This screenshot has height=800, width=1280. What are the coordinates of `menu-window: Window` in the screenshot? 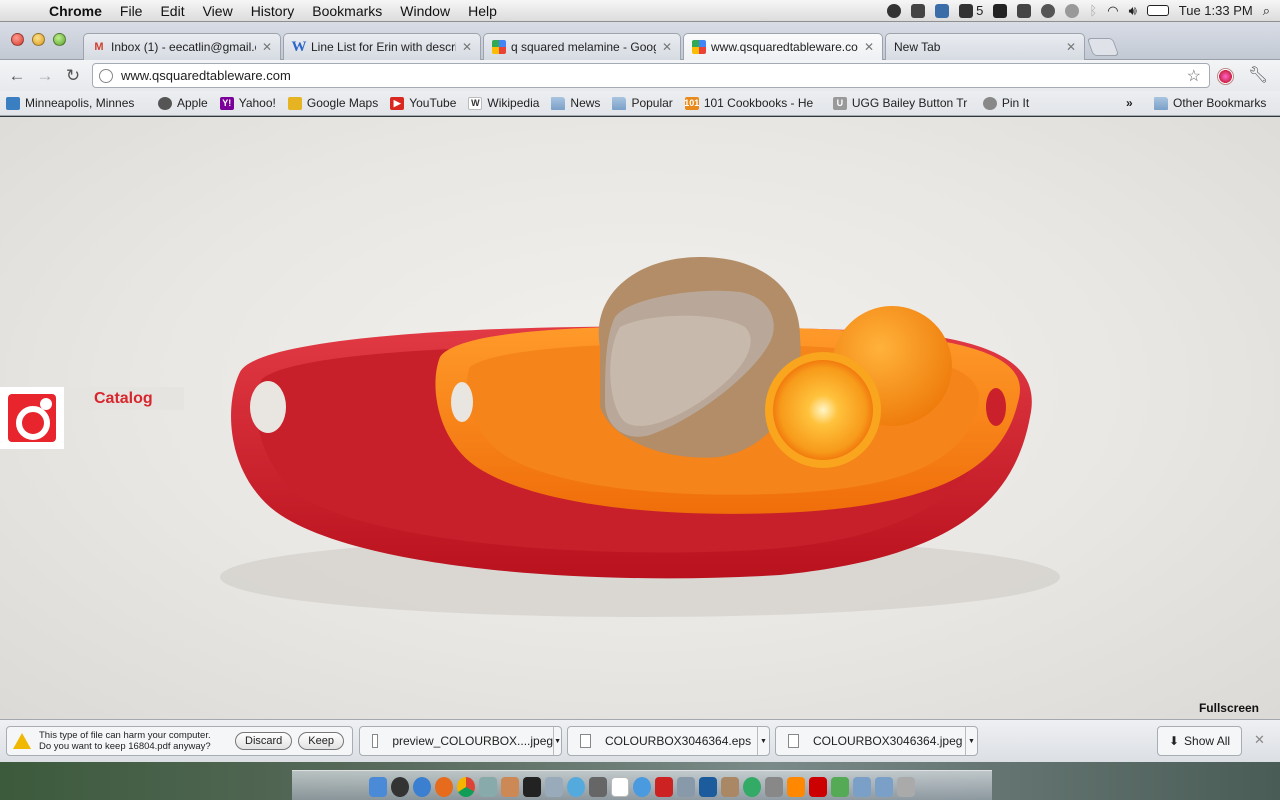 It's located at (425, 11).